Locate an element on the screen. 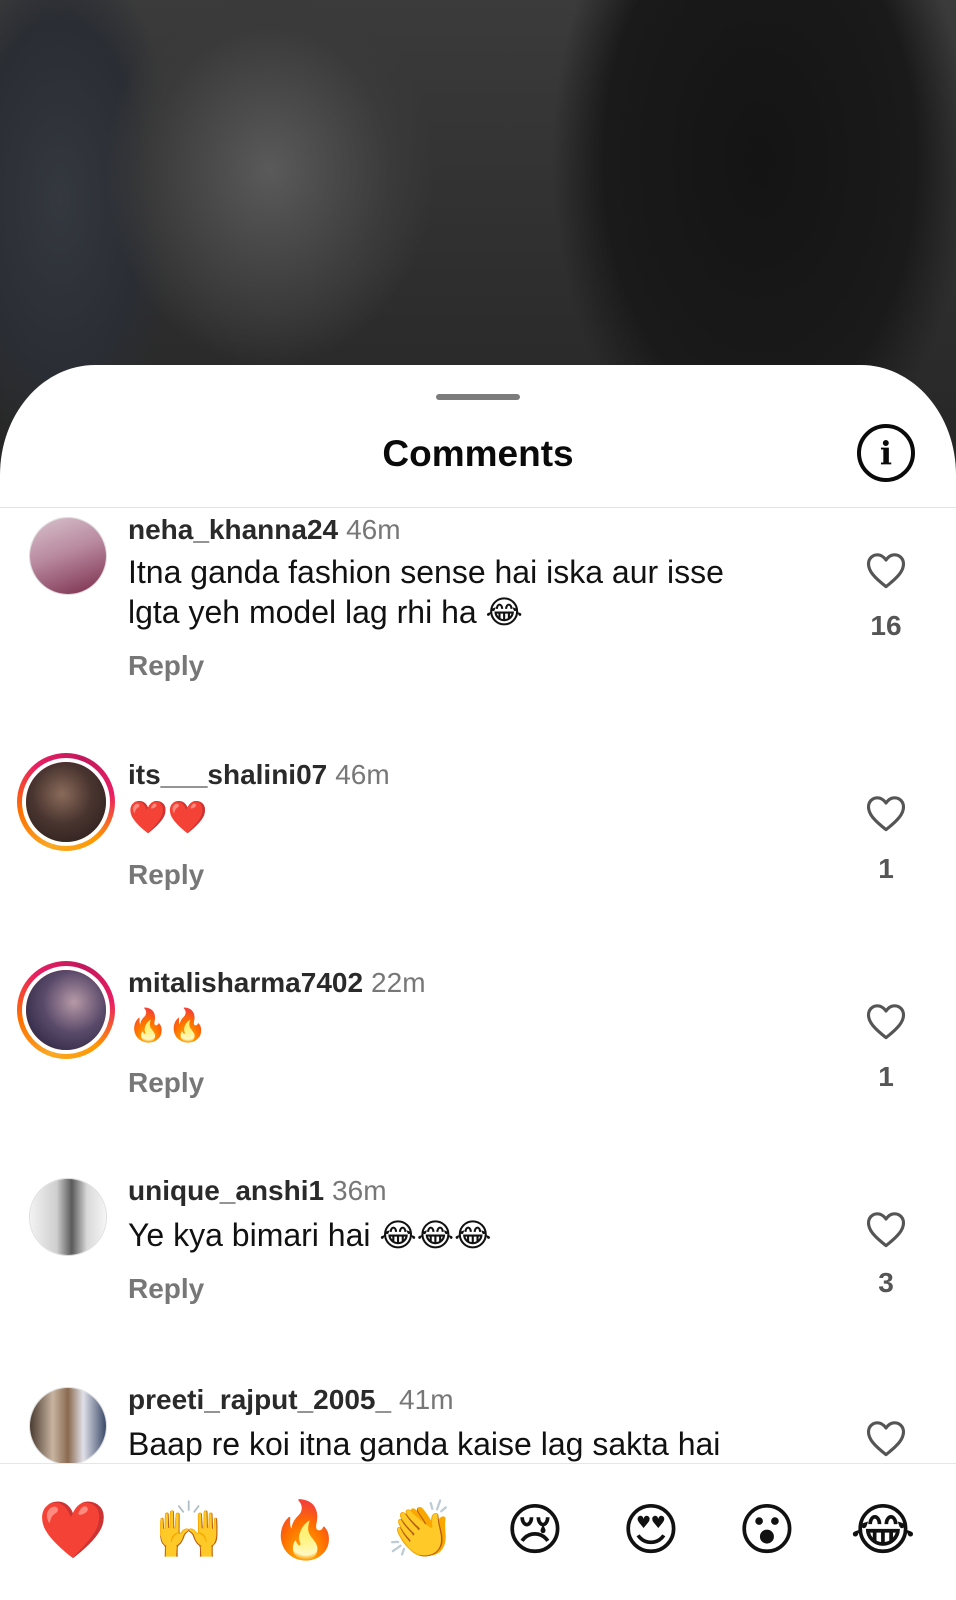 Image resolution: width=956 pixels, height=1600 pixels. reaction-clapping: 👏 is located at coordinates (421, 1531).